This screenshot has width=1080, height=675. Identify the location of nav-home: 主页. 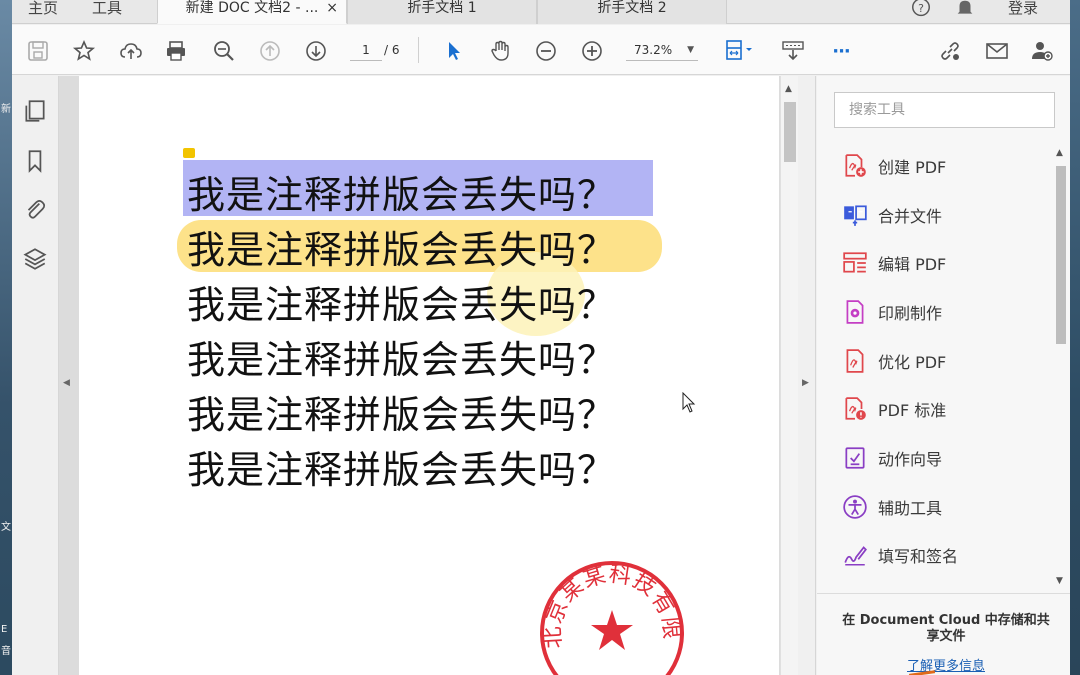
(43, 11).